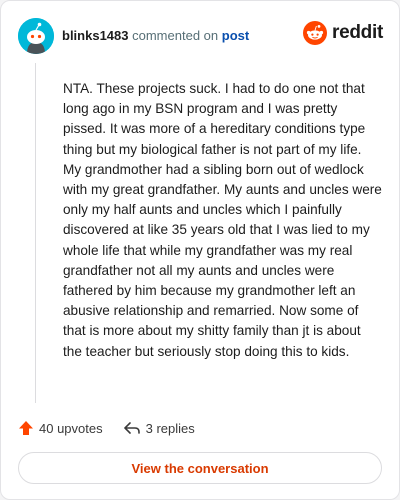 Image resolution: width=400 pixels, height=500 pixels. I want to click on upvote-count: 40 upvotes, so click(71, 428).